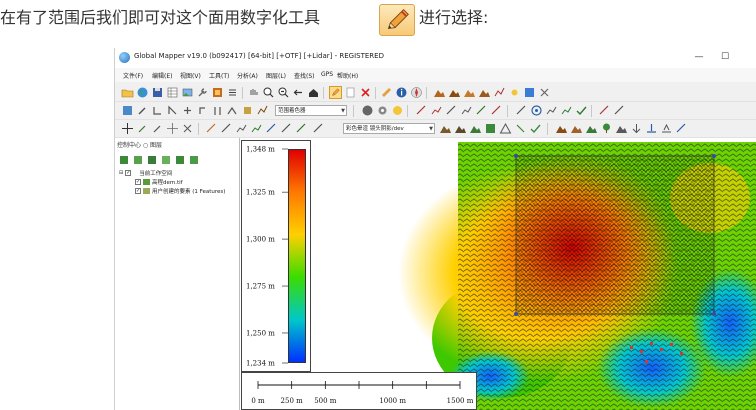 The height and width of the screenshot is (410, 756). Describe the element at coordinates (651, 128) in the screenshot. I see `3d-tool-icon-6` at that location.